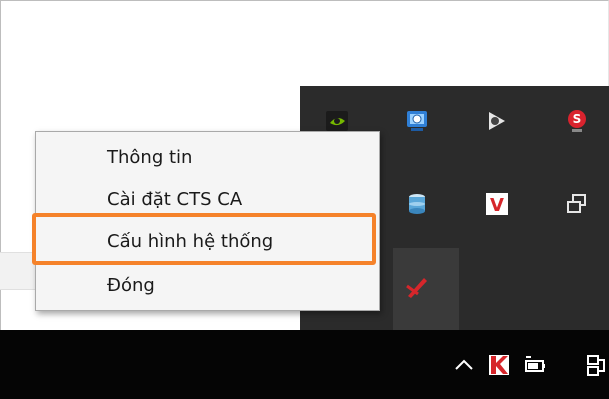  I want to click on menu-item-label: Cấu hình hệ thống, so click(190, 241).